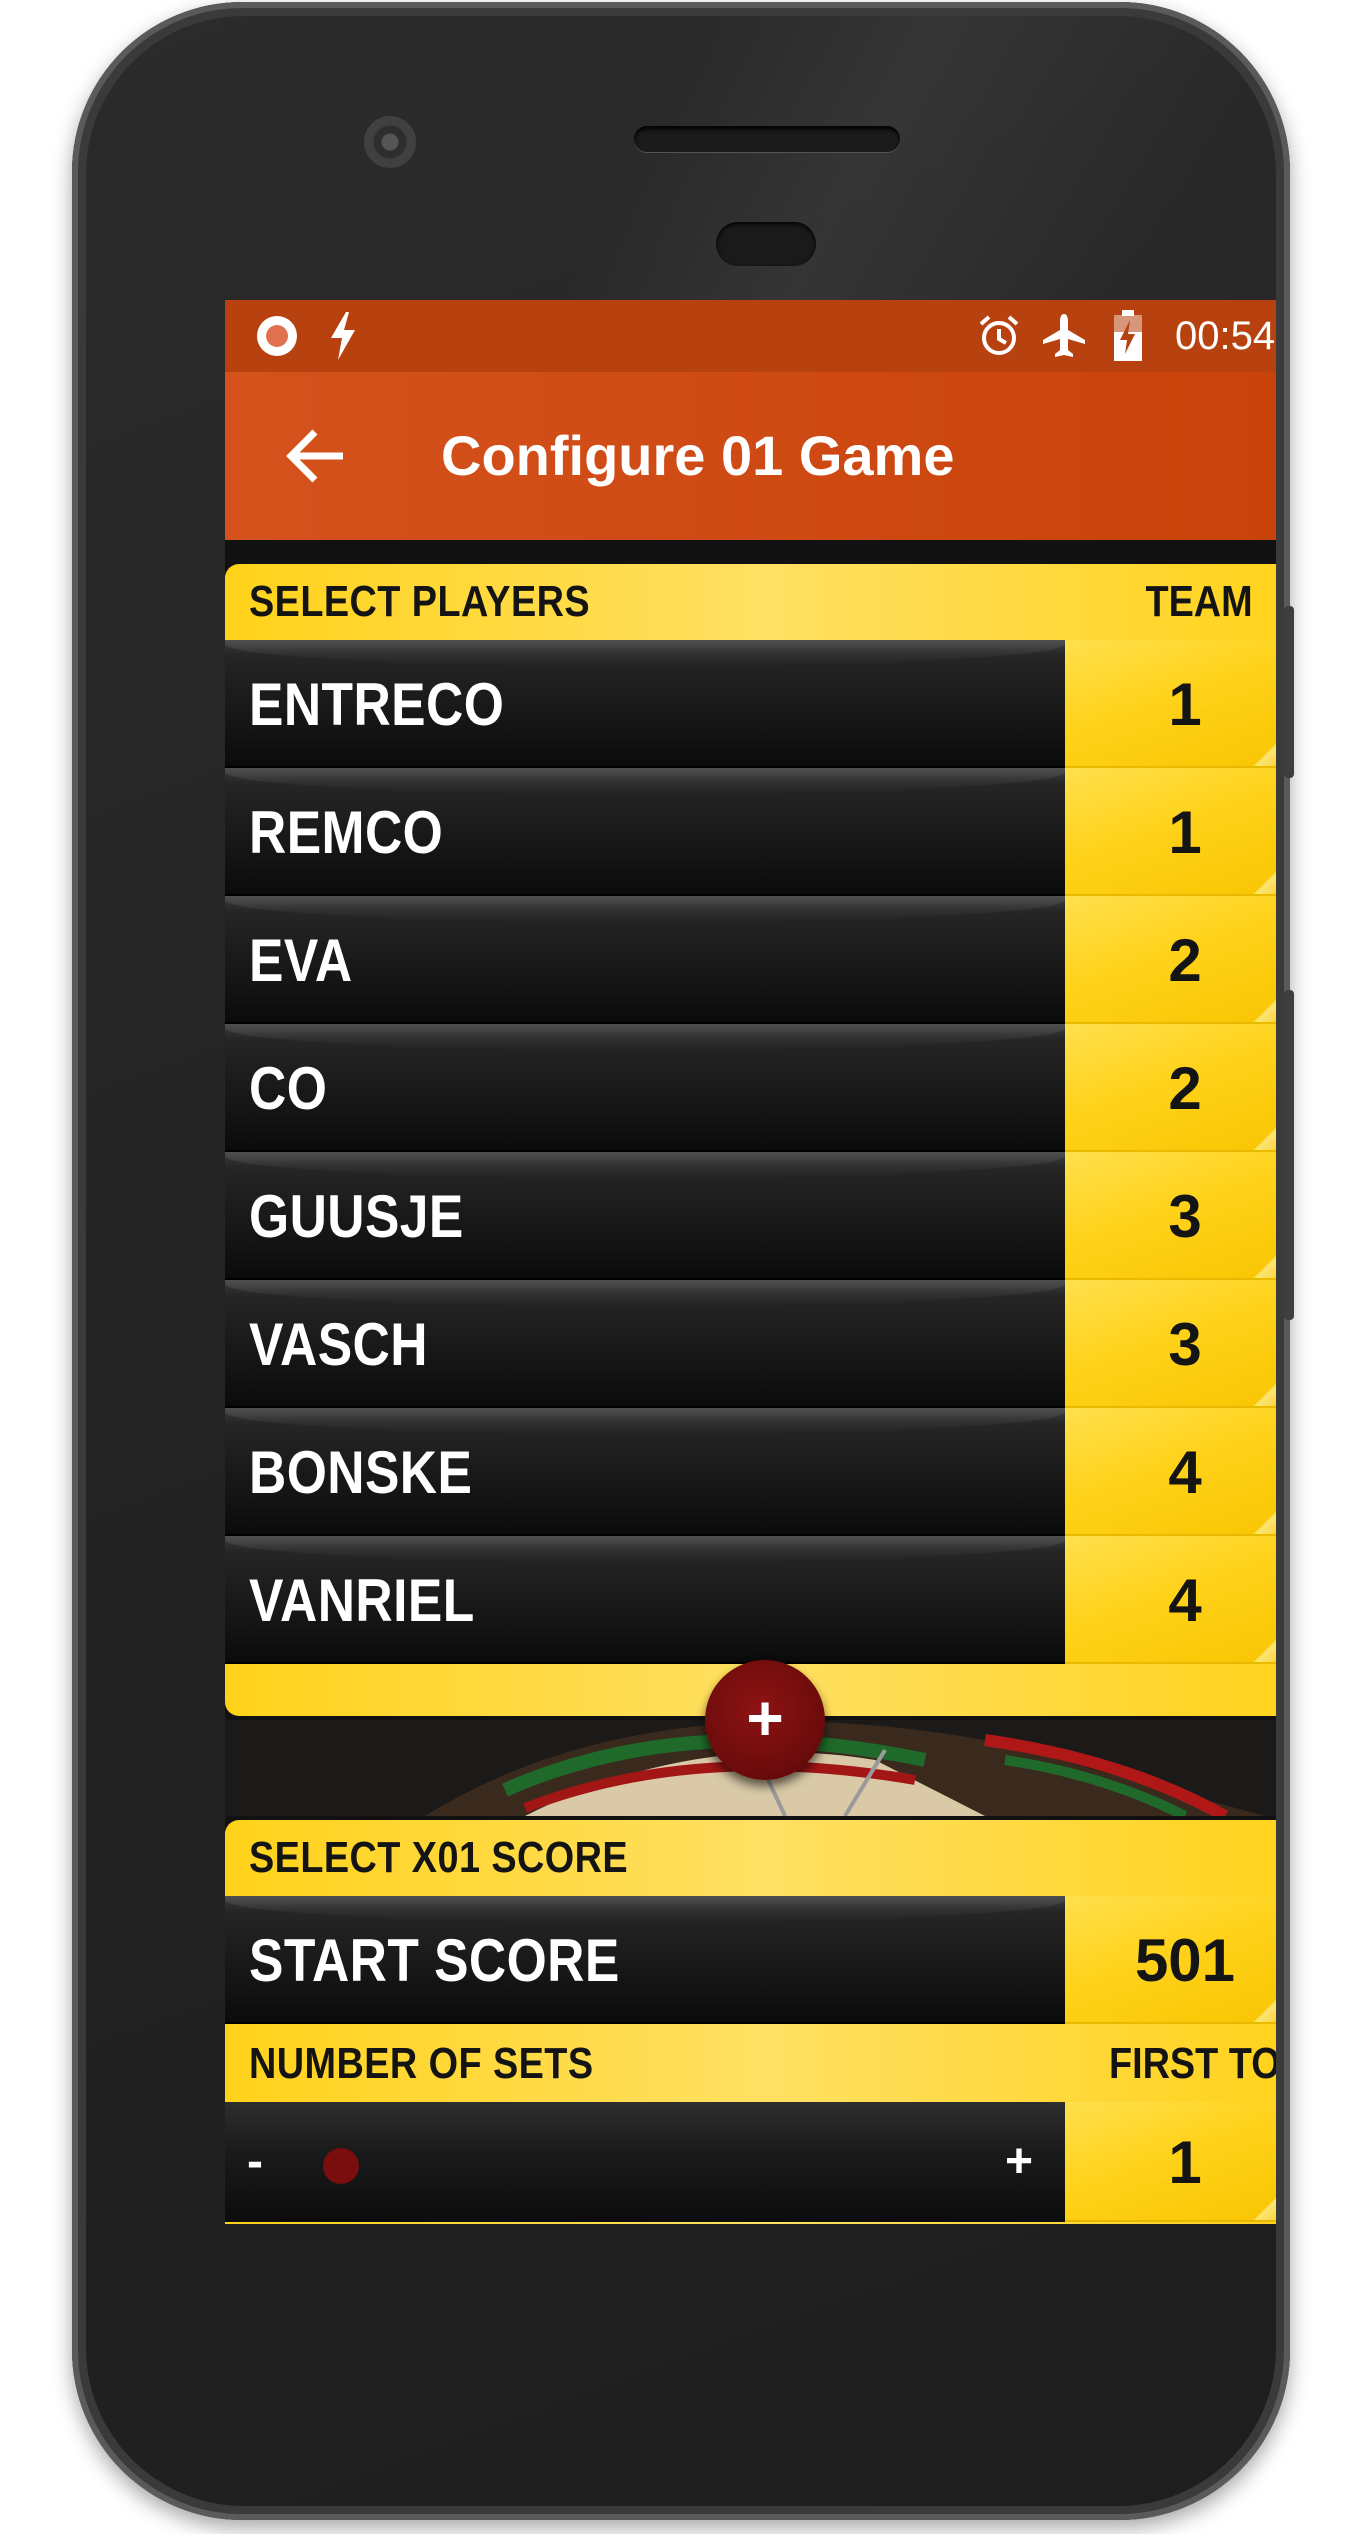 The height and width of the screenshot is (2534, 1370). What do you see at coordinates (645, 2162) in the screenshot?
I see `sets-slider: - +` at bounding box center [645, 2162].